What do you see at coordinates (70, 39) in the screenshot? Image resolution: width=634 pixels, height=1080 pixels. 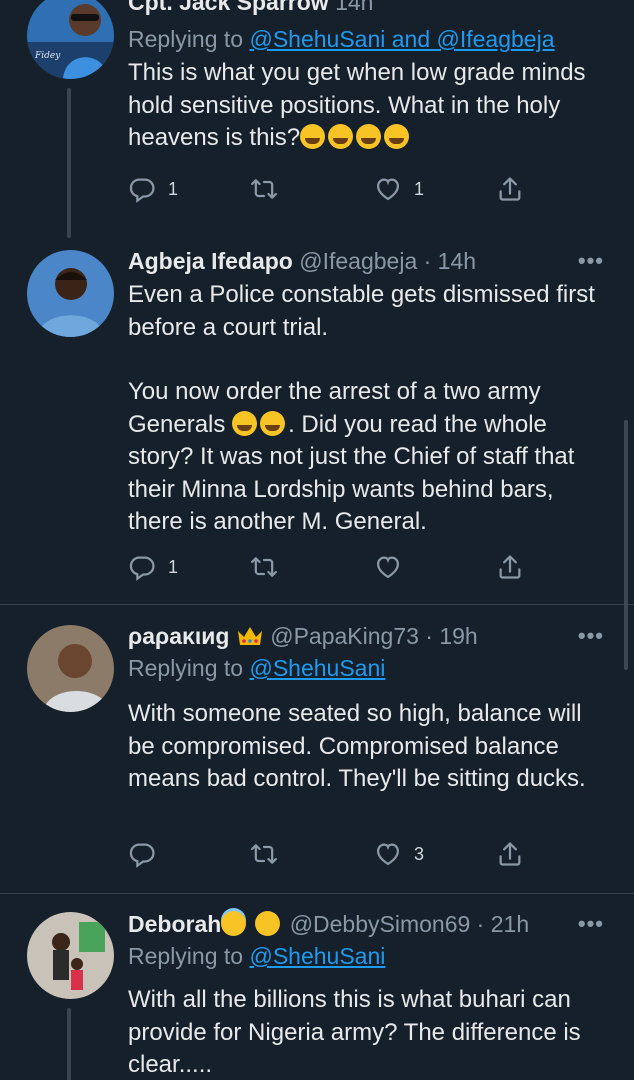 I see `avatar: Fidey` at bounding box center [70, 39].